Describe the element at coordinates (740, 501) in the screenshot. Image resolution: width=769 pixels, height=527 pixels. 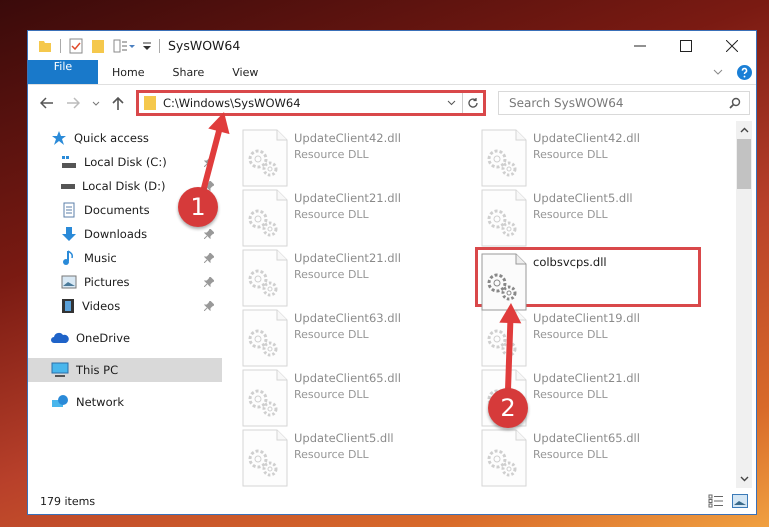
I see `large-icons-view-icon` at that location.